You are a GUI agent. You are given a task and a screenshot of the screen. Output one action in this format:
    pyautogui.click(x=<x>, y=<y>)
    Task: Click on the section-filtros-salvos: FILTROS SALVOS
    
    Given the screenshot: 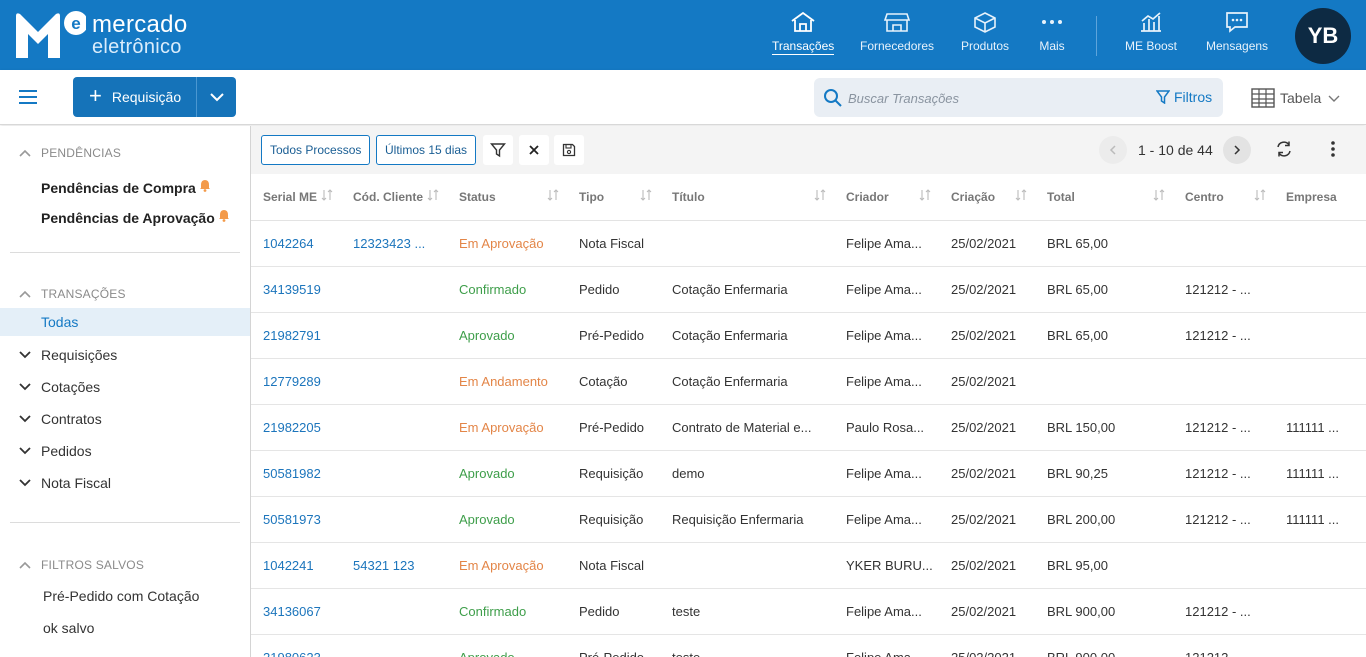 What is the action you would take?
    pyautogui.click(x=81, y=565)
    